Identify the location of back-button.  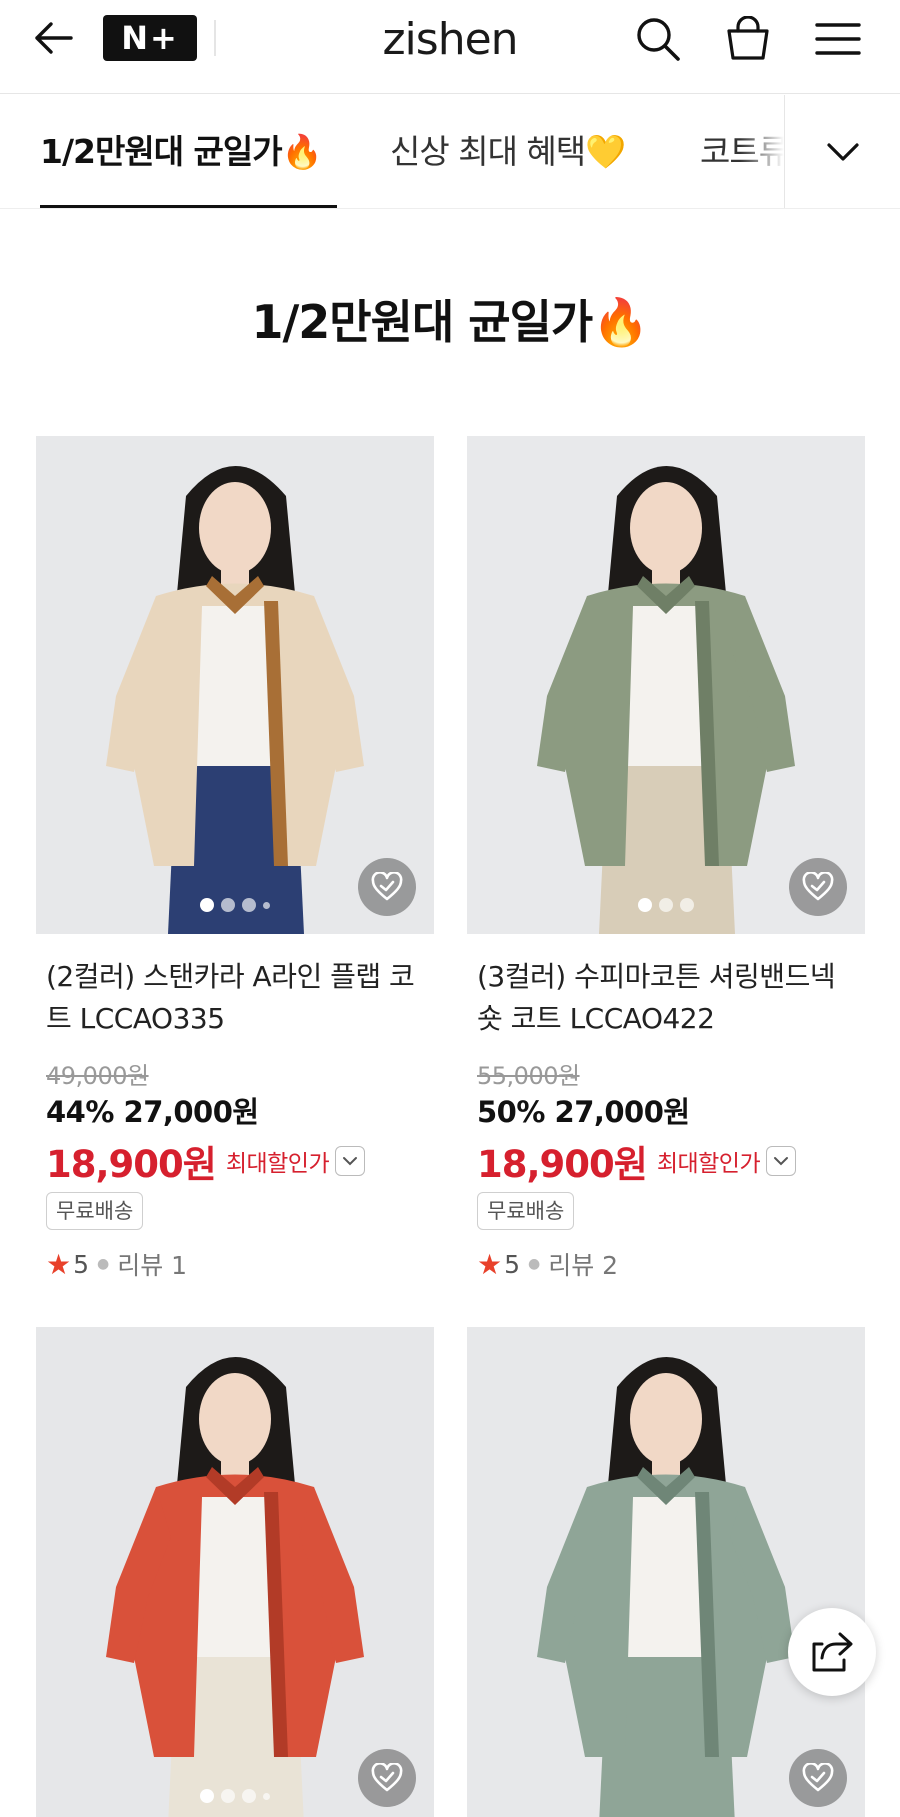
(53, 38).